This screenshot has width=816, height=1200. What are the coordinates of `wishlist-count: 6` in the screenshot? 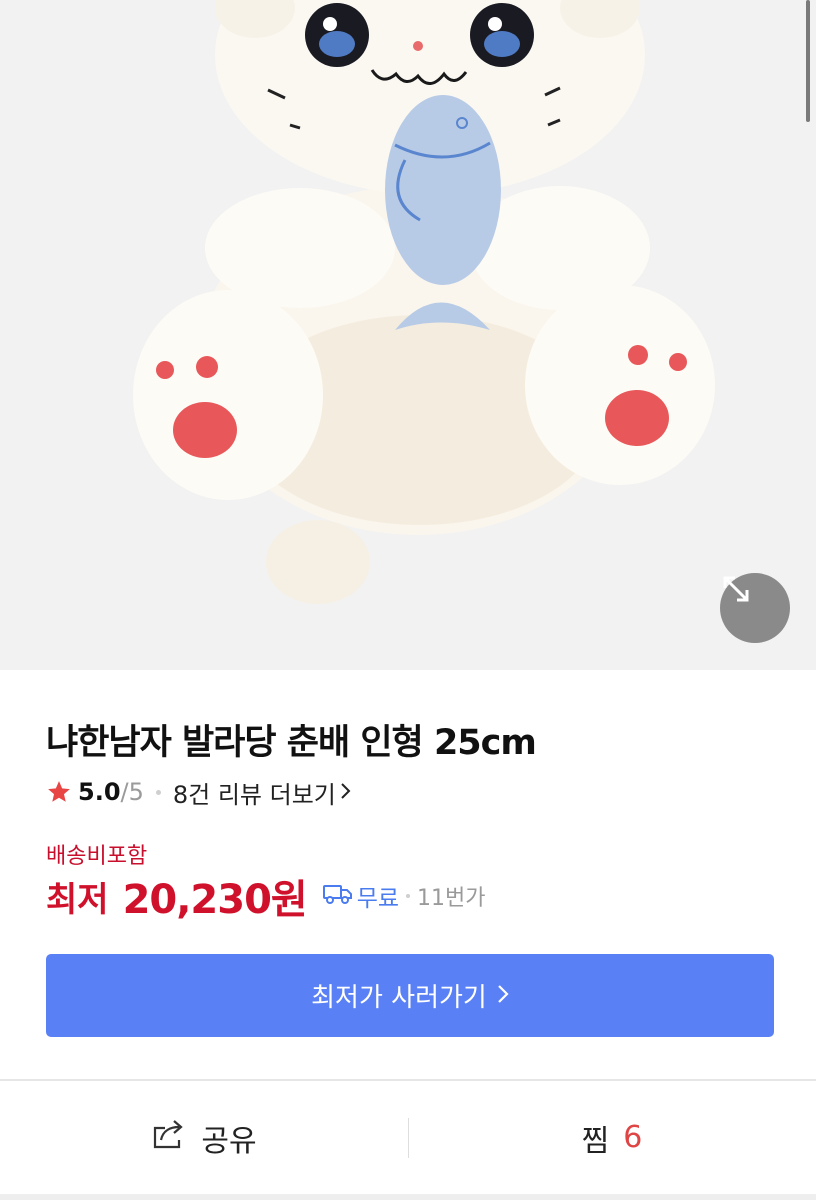 It's located at (633, 1137).